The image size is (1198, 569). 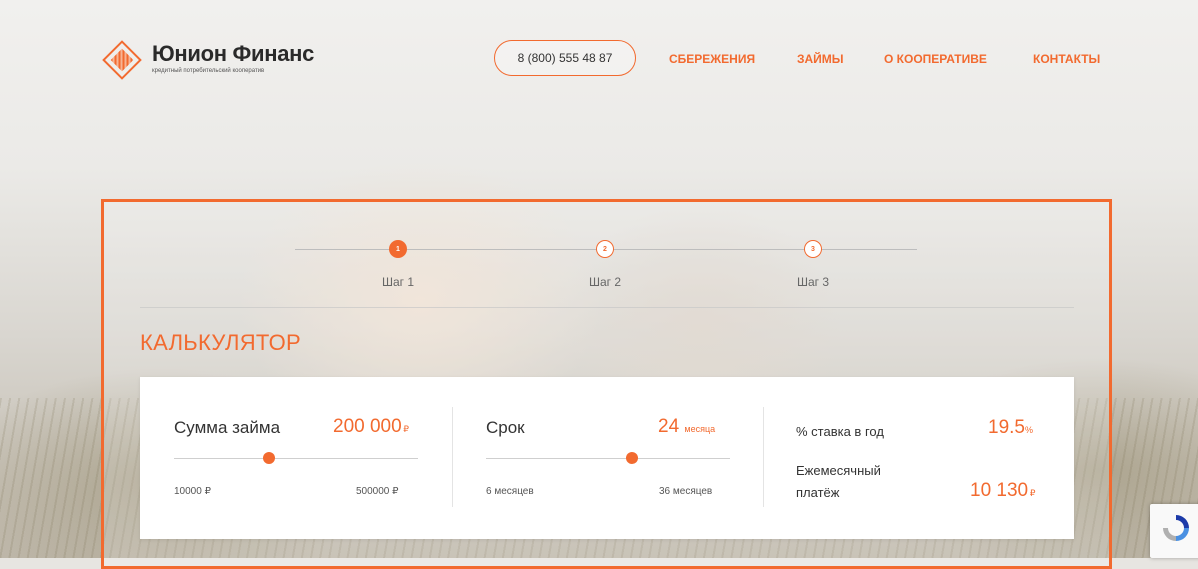 What do you see at coordinates (813, 282) in the screenshot?
I see `step-3-label: Шаг 3` at bounding box center [813, 282].